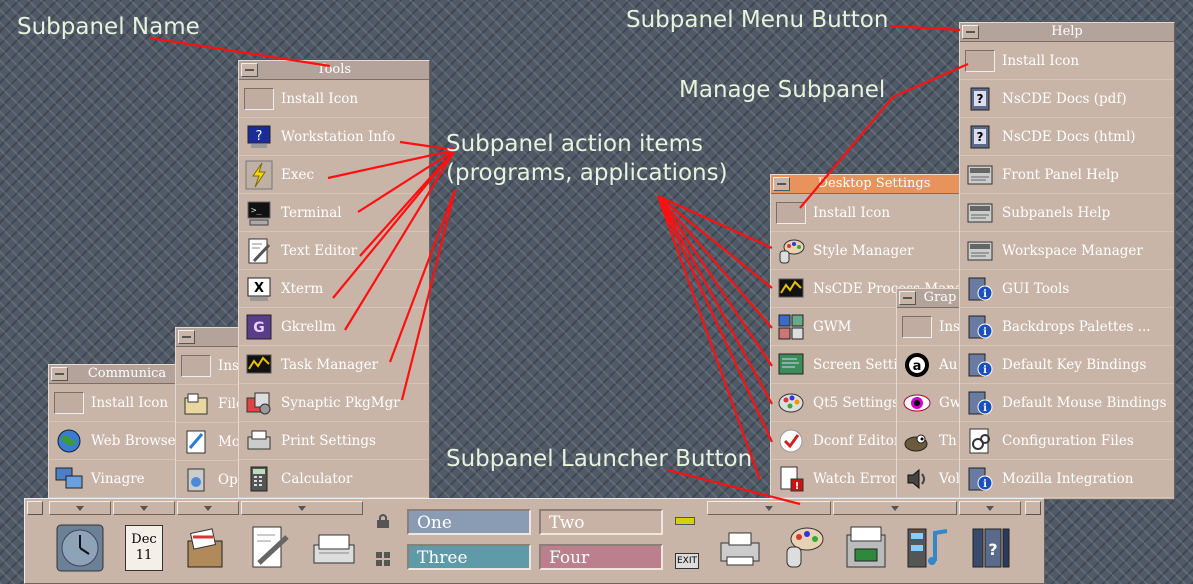  I want to click on subpanel-title-bar: Grap, so click(929, 298).